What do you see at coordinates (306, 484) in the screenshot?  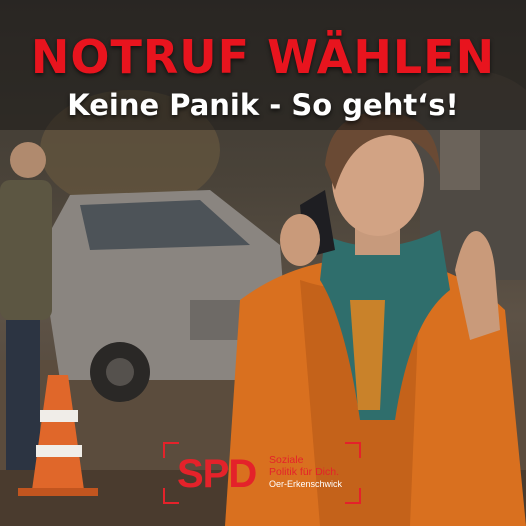 I see `logo-location: Oer-Erkenschwick` at bounding box center [306, 484].